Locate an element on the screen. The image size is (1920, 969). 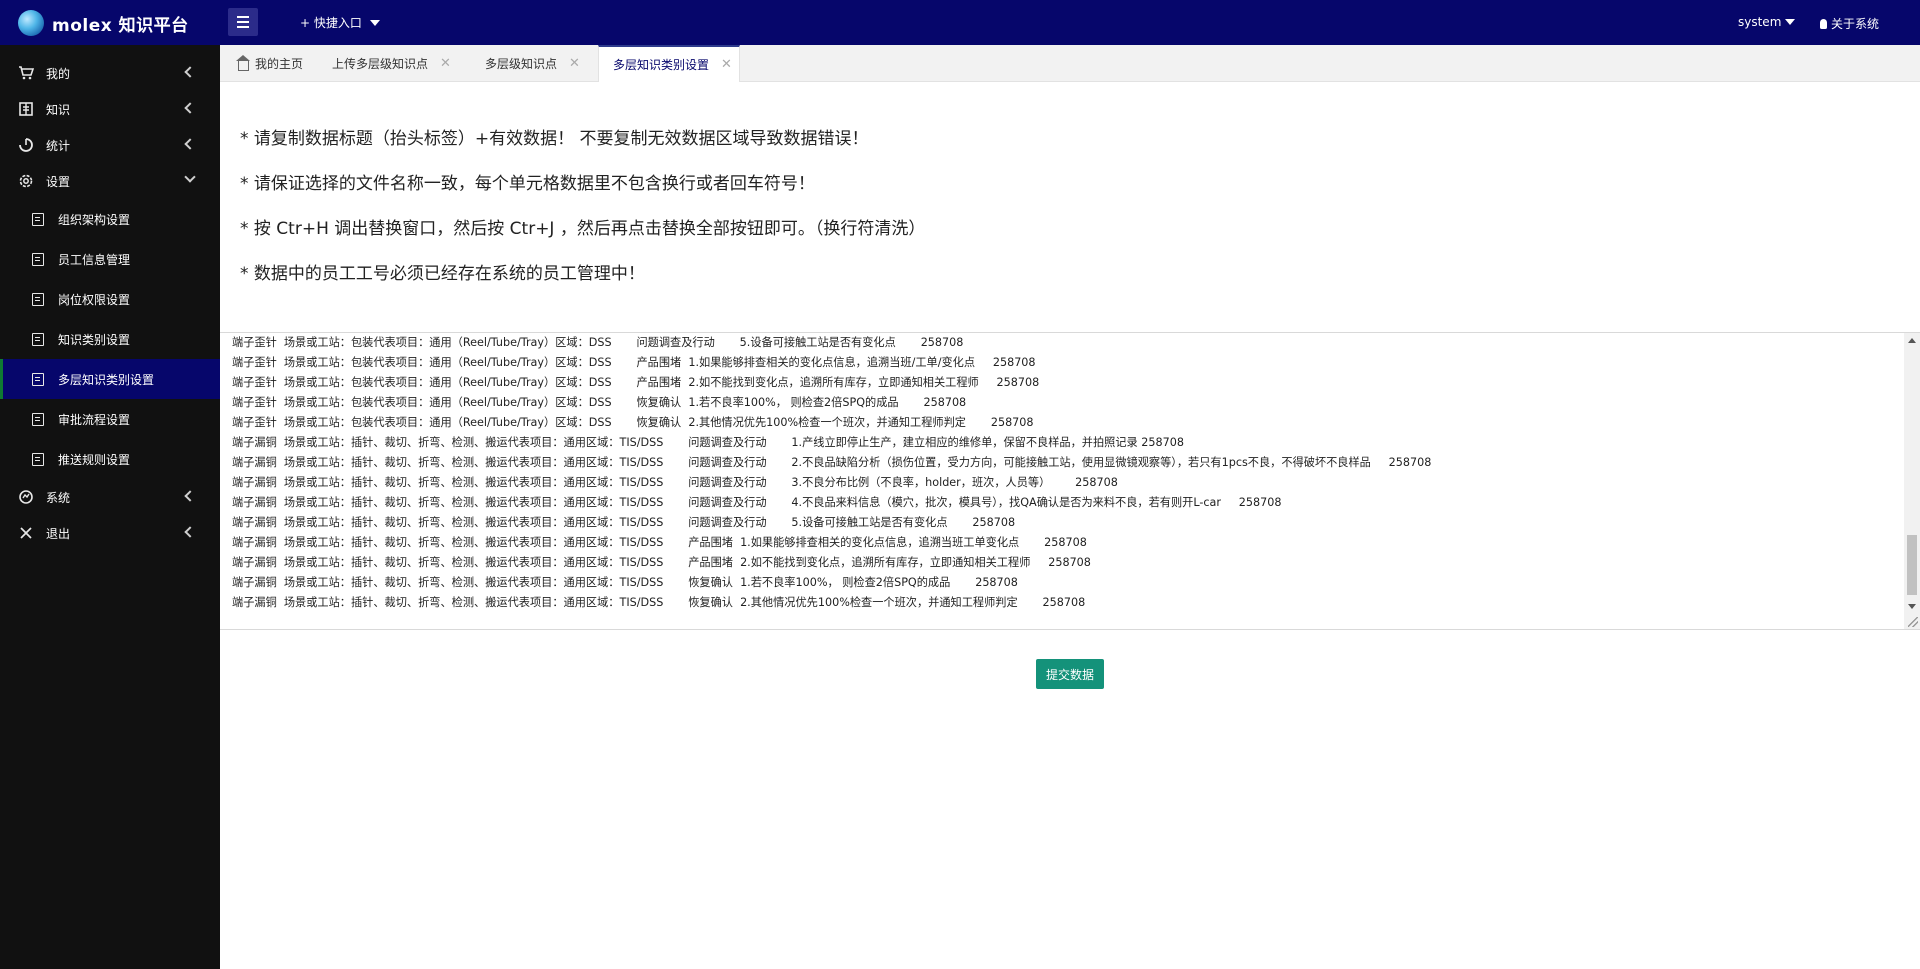
home-icon is located at coordinates (243, 62).